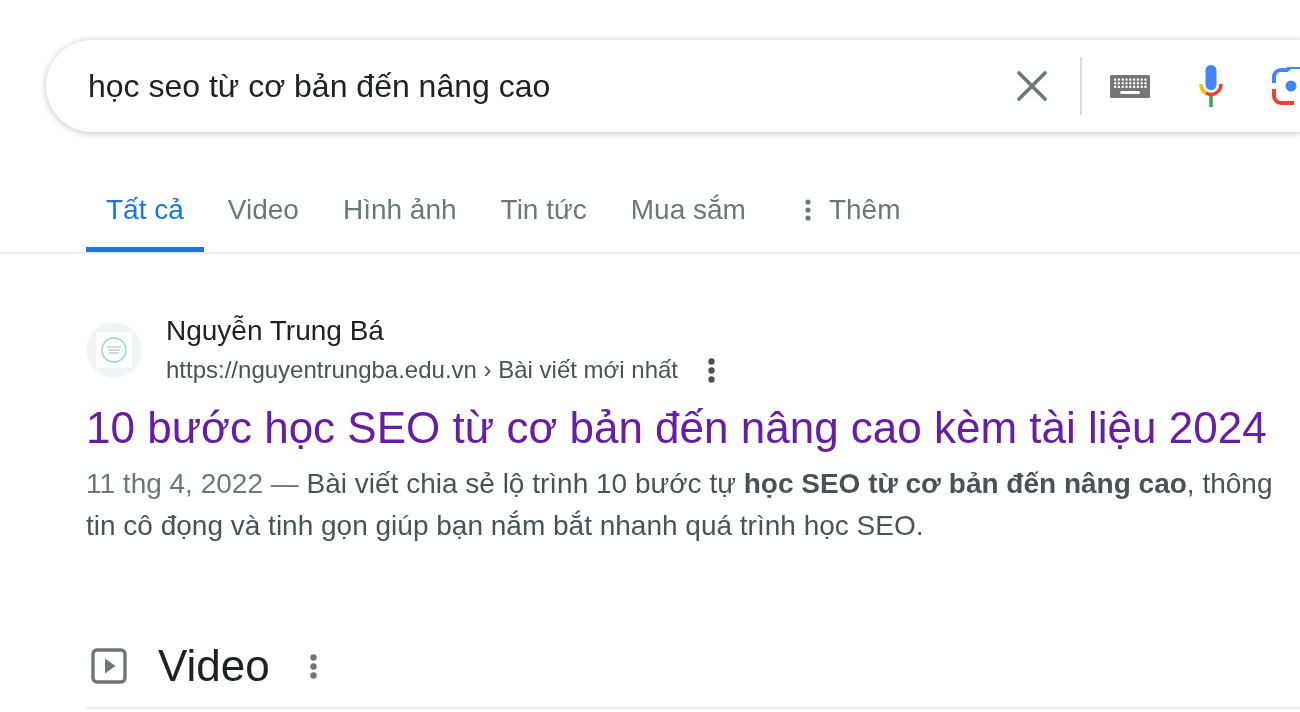  What do you see at coordinates (263, 212) in the screenshot?
I see `search-tab: Video` at bounding box center [263, 212].